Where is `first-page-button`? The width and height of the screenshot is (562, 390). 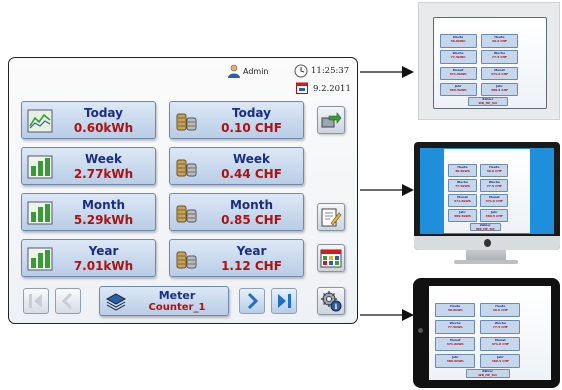
first-page-button is located at coordinates (36, 301).